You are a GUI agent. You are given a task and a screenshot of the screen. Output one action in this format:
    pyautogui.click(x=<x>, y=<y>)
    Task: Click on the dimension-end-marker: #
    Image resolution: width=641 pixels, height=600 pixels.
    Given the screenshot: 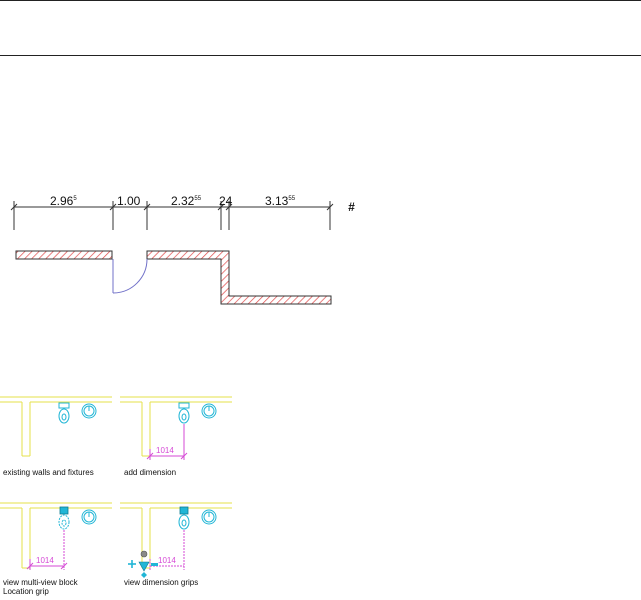 What is the action you would take?
    pyautogui.click(x=351, y=207)
    